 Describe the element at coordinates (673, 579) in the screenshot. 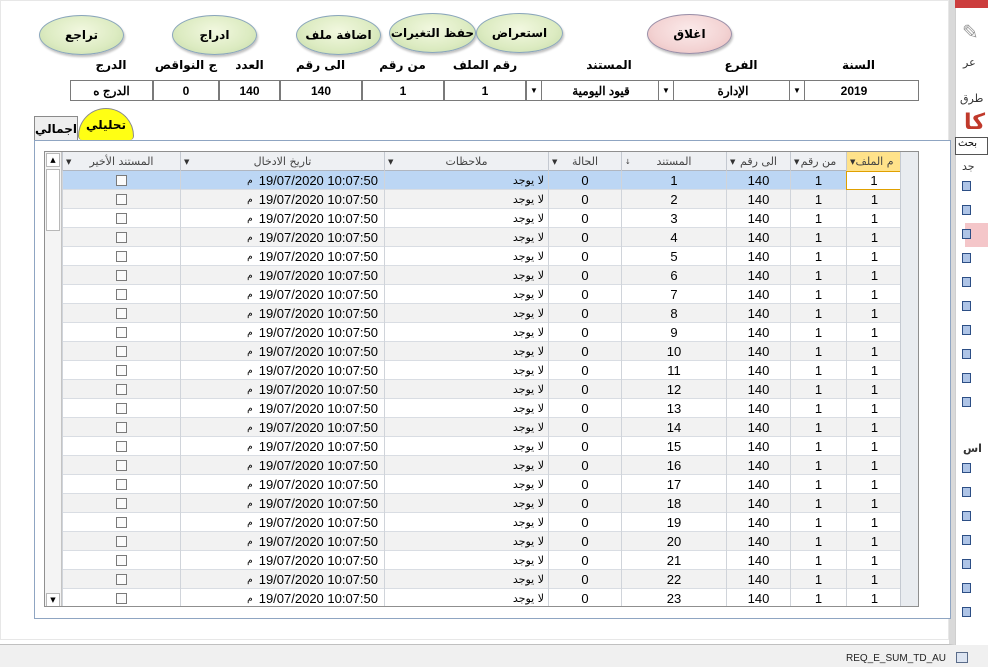

I see `document-cell: 22` at that location.